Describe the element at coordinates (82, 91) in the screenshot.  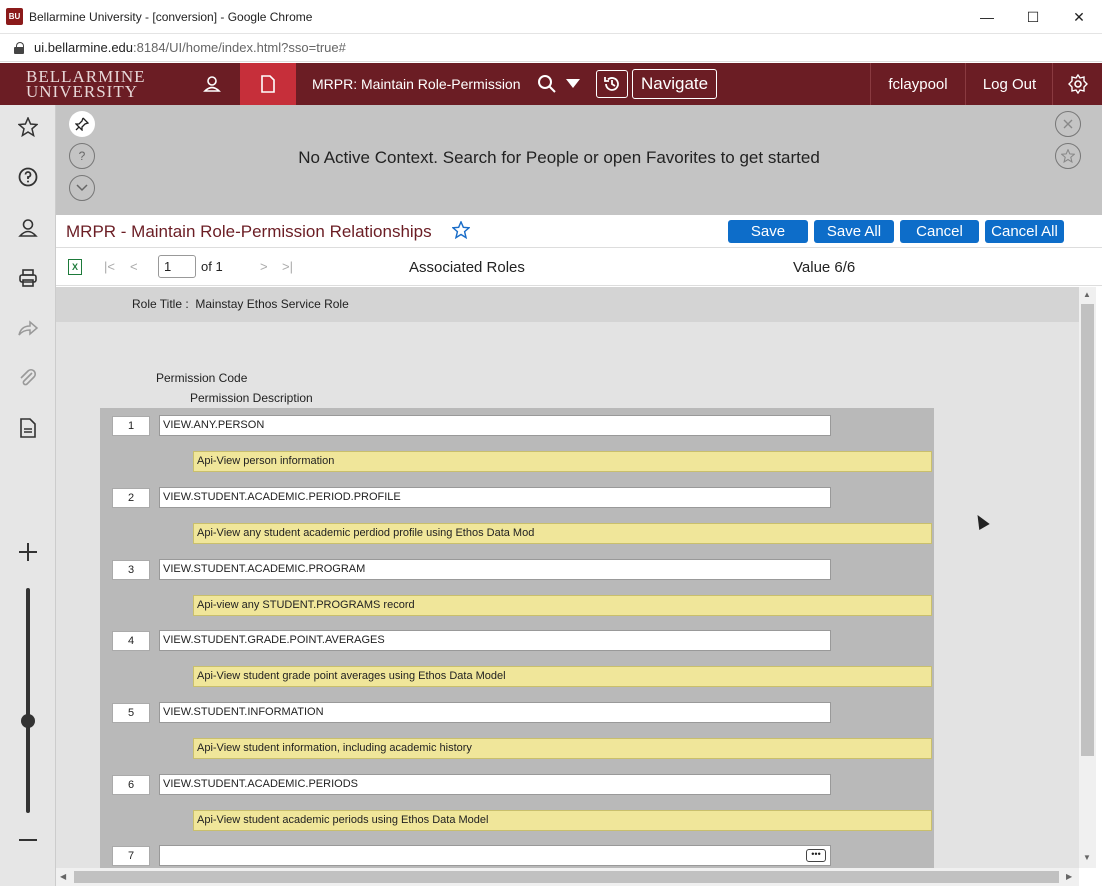
I see `logo-line2: UNIVERSITY` at that location.